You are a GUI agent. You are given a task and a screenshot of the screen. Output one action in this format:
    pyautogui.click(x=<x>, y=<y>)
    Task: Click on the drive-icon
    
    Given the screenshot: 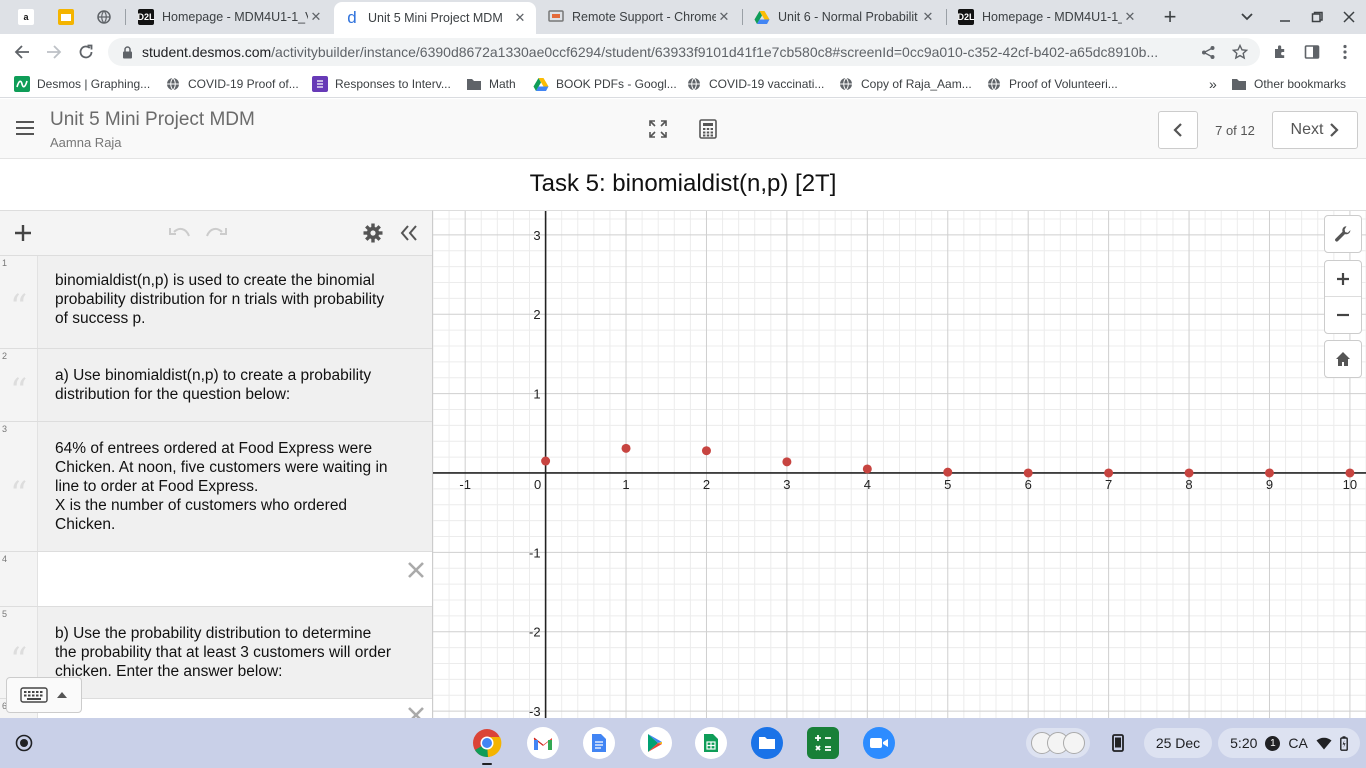 What is the action you would take?
    pyautogui.click(x=762, y=17)
    